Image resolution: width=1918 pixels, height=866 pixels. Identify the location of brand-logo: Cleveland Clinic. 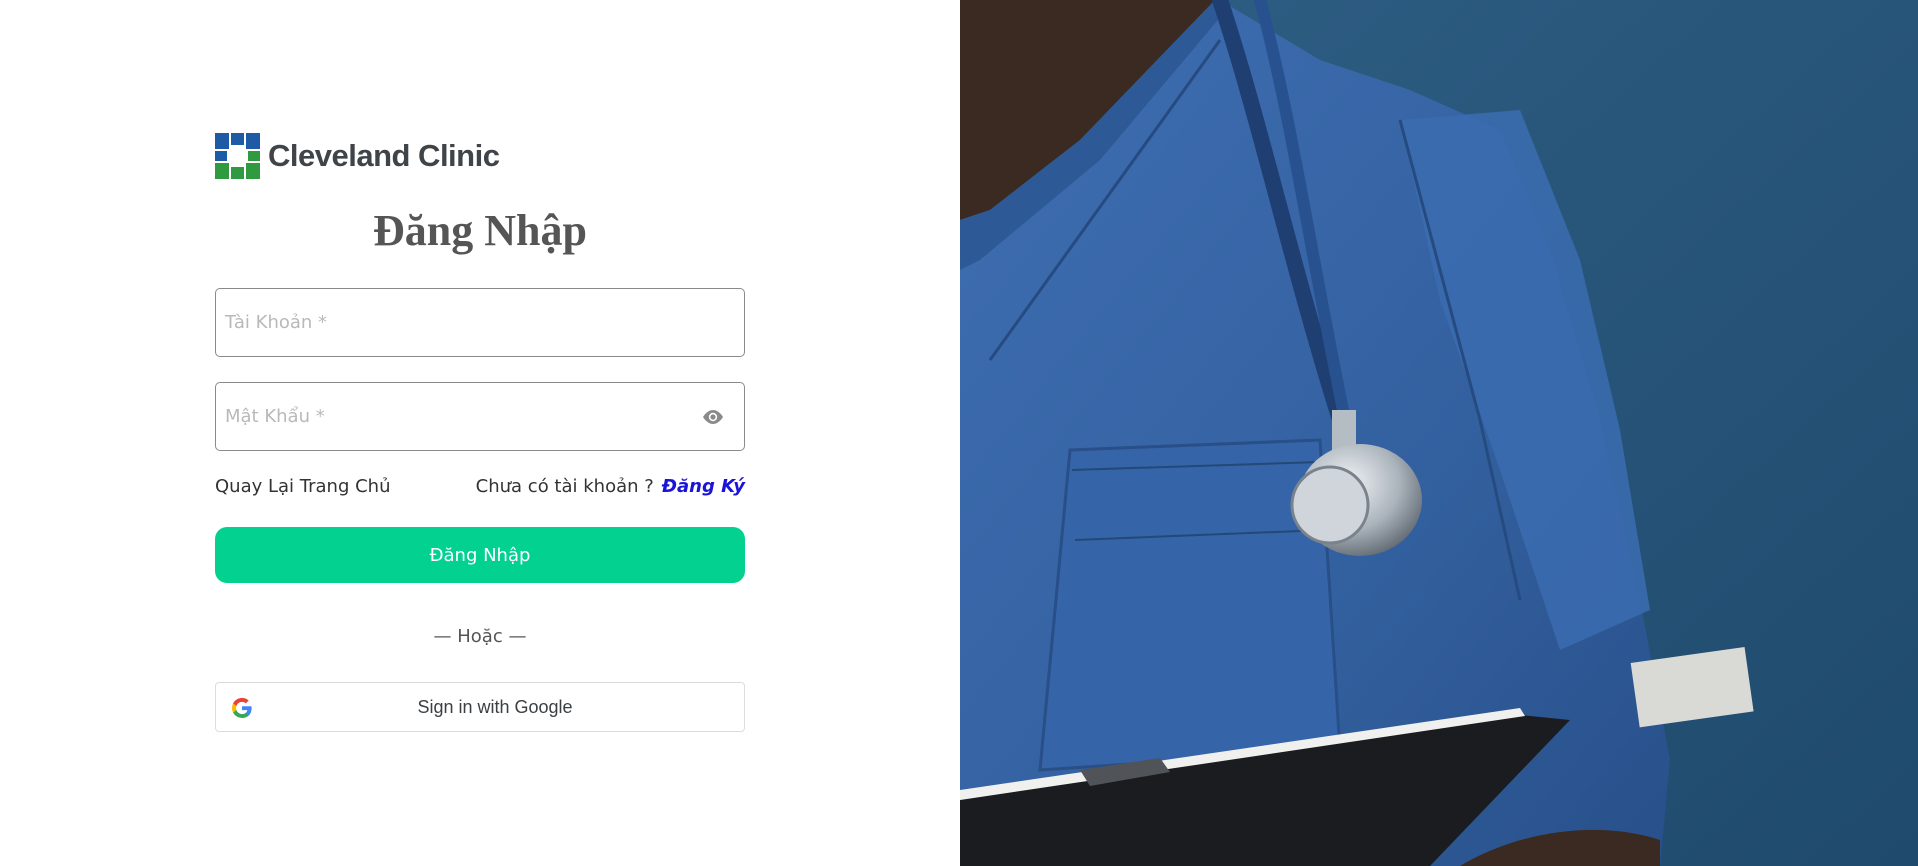
(357, 156).